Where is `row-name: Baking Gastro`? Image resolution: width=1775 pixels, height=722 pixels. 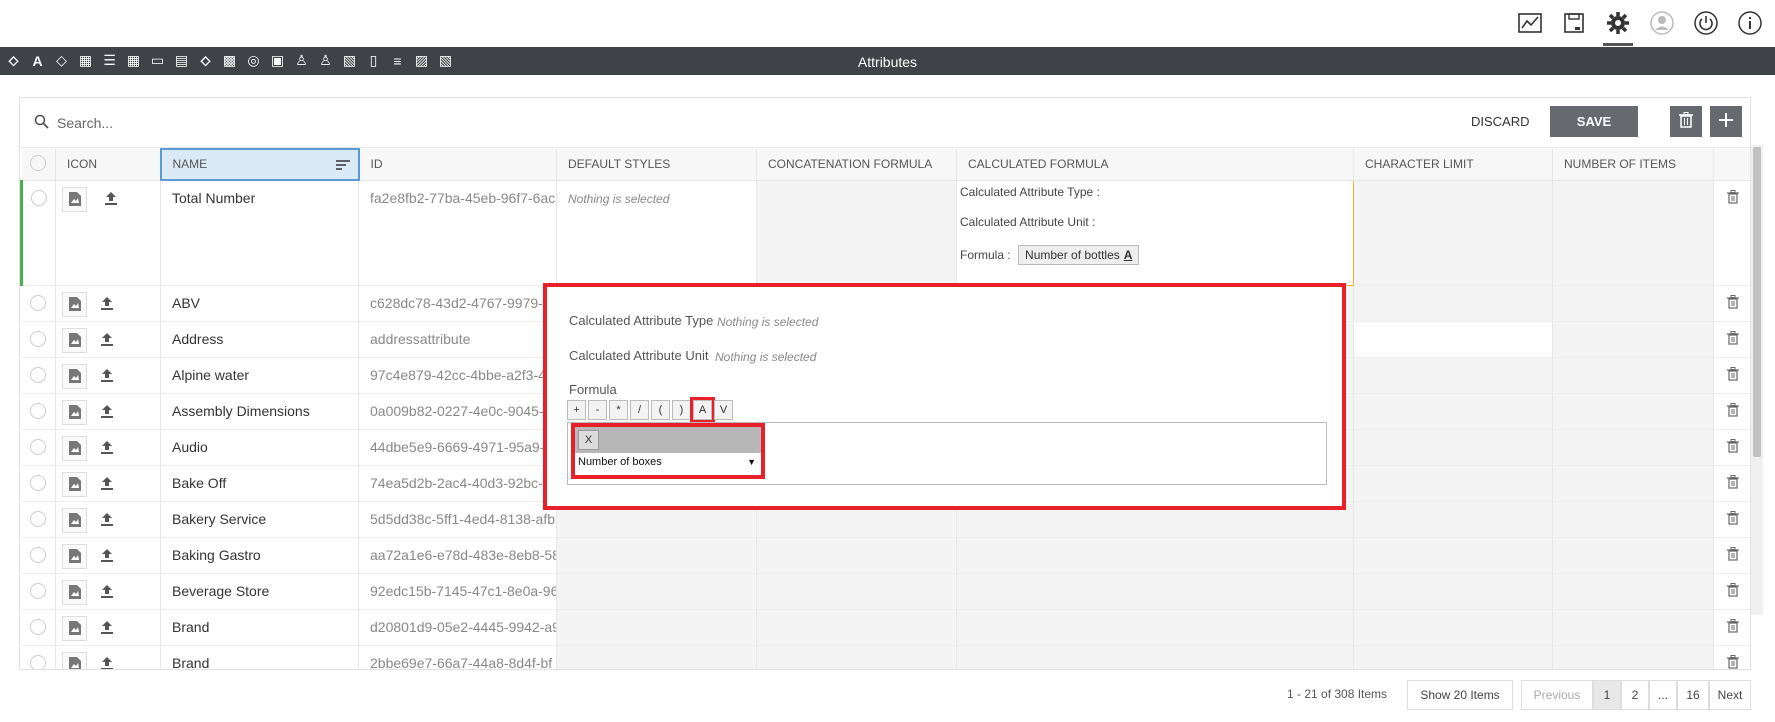
row-name: Baking Gastro is located at coordinates (259, 555).